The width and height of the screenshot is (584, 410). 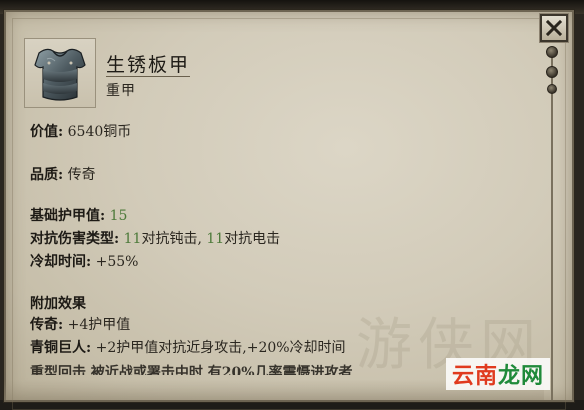 I want to click on item-name: 生锈板甲, so click(x=148, y=65).